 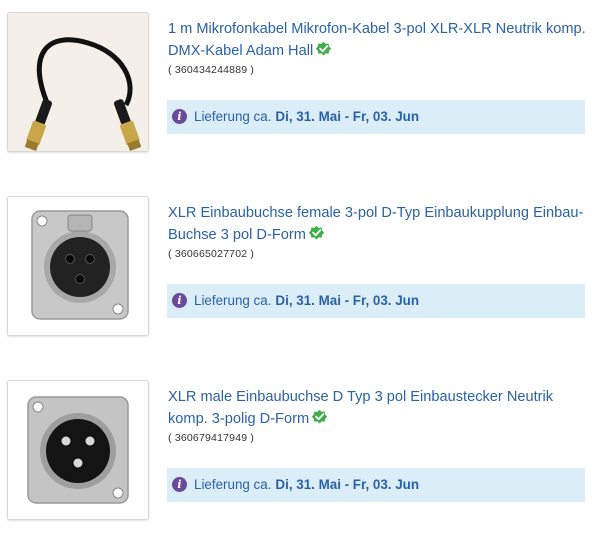 I want to click on product-image-xlr-female, so click(x=78, y=266).